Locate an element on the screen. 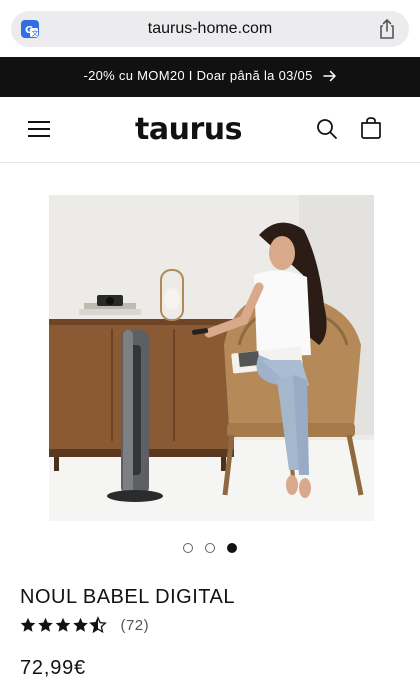  url-text: taurus-home.com is located at coordinates (210, 29).